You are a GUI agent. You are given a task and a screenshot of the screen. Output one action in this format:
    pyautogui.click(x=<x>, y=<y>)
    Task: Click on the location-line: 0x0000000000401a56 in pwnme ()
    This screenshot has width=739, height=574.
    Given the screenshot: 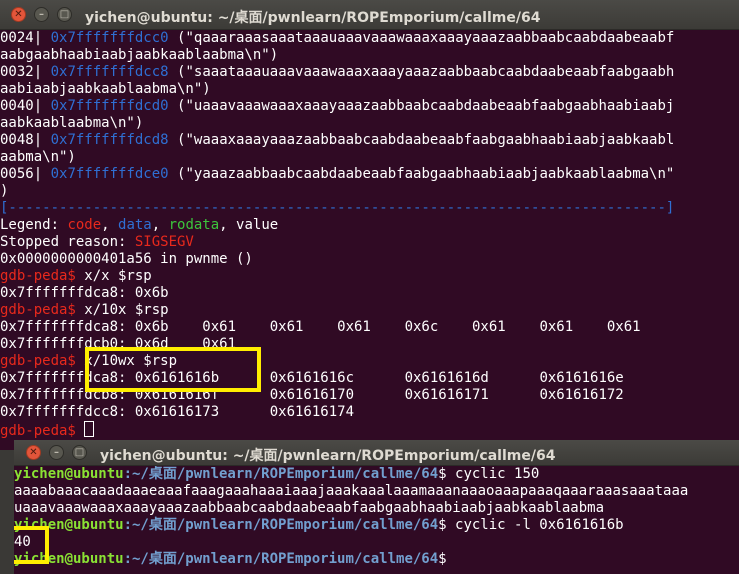 What is the action you would take?
    pyautogui.click(x=126, y=259)
    